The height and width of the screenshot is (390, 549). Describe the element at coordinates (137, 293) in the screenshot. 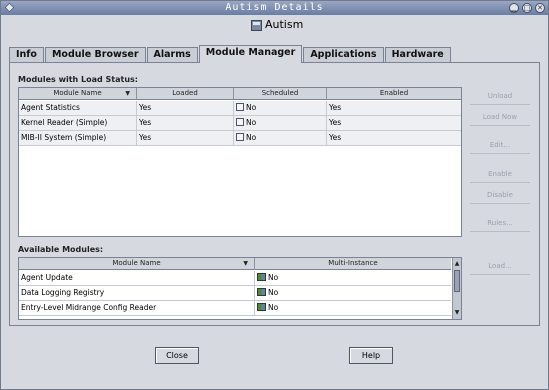

I see `cell-module-name: Data Logging Registry` at that location.